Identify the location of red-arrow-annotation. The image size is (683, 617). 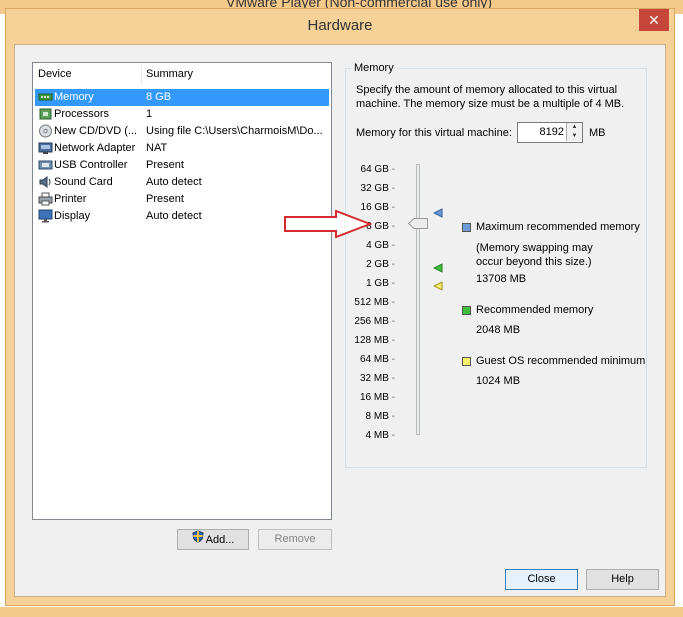
(328, 225).